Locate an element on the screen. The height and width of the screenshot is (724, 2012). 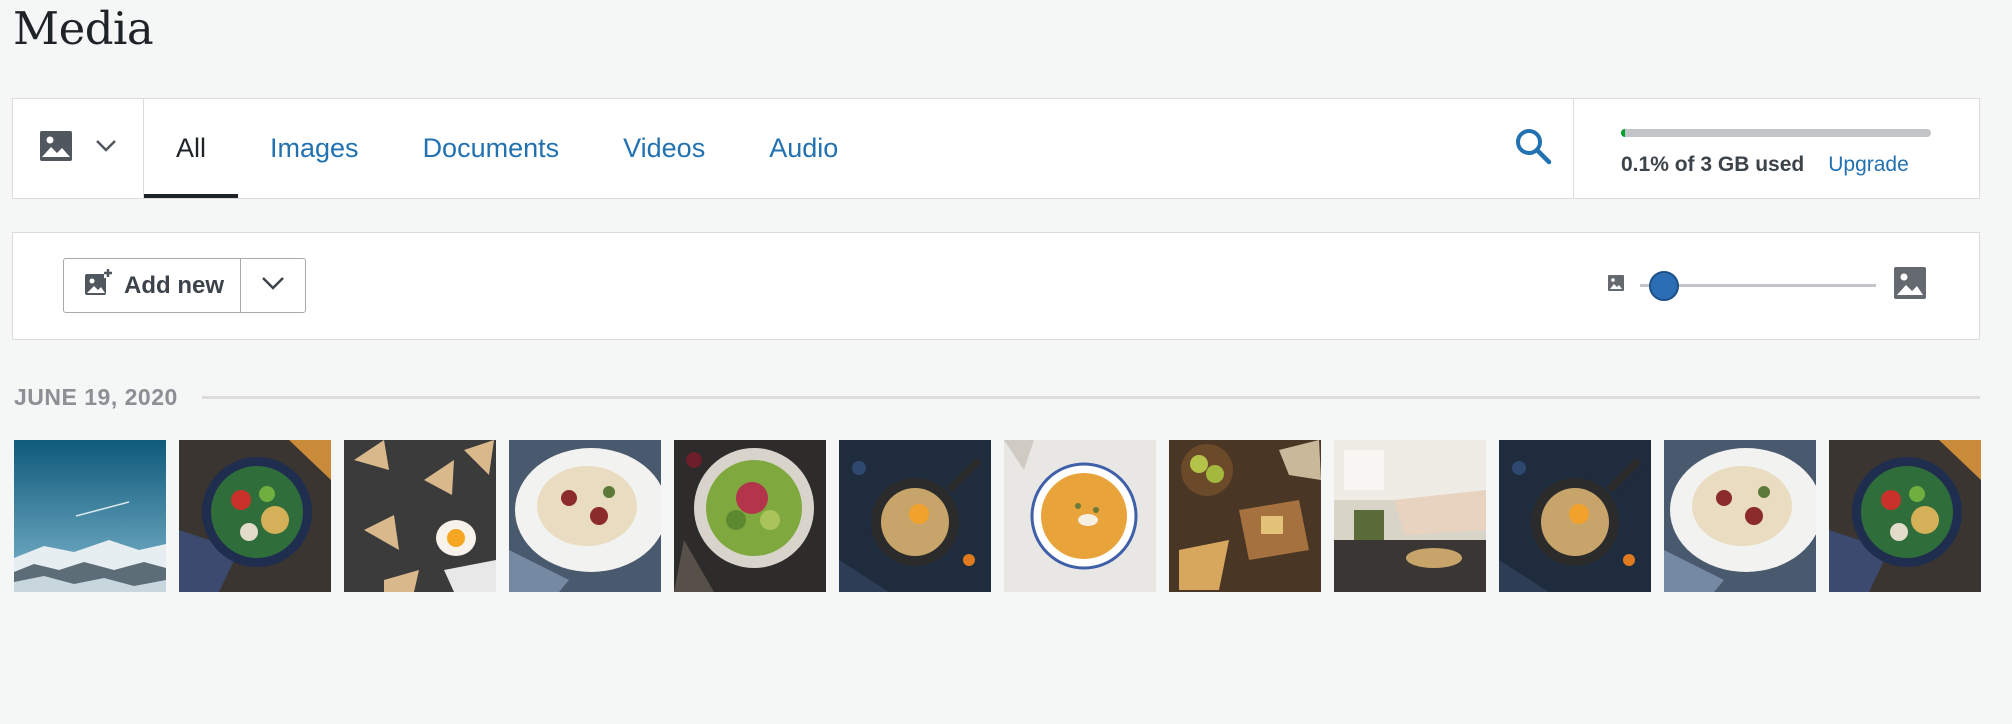
storage-used-text: 0.1% of 3 GB used is located at coordinates (1713, 164).